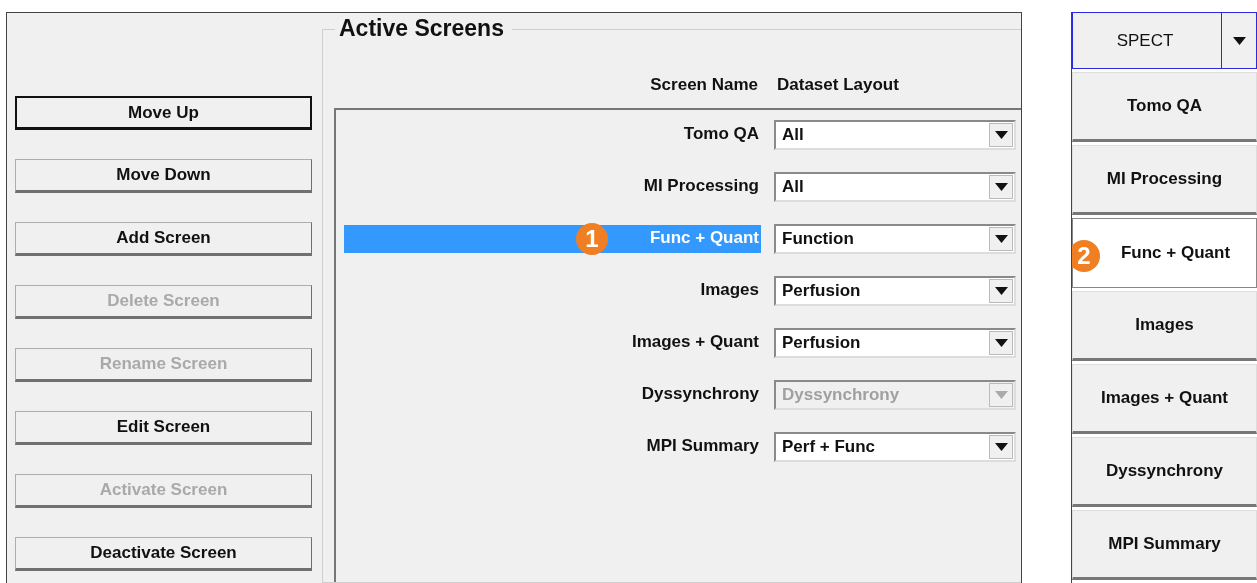 The image size is (1257, 583). Describe the element at coordinates (552, 343) in the screenshot. I see `screen-name: Images + Quant` at that location.